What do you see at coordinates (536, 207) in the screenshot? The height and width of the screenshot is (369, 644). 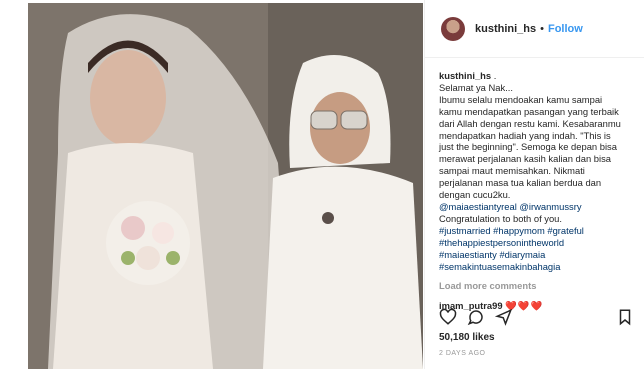 I see `caption-mentions: @maiaestiantyreal @irwanmussry` at bounding box center [536, 207].